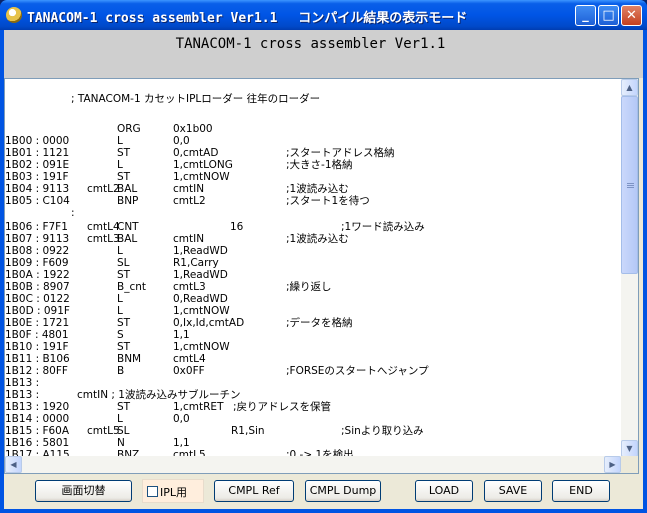 This screenshot has width=647, height=513. I want to click on line-operand: 0x1b00, so click(193, 129).